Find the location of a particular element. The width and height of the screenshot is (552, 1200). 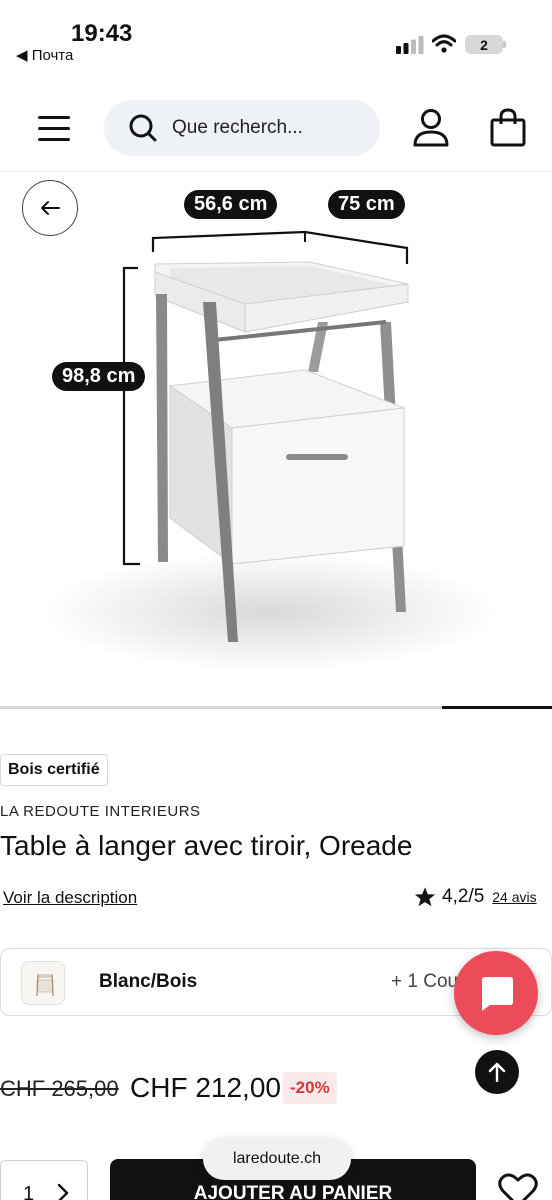

star-icon is located at coordinates (425, 897).